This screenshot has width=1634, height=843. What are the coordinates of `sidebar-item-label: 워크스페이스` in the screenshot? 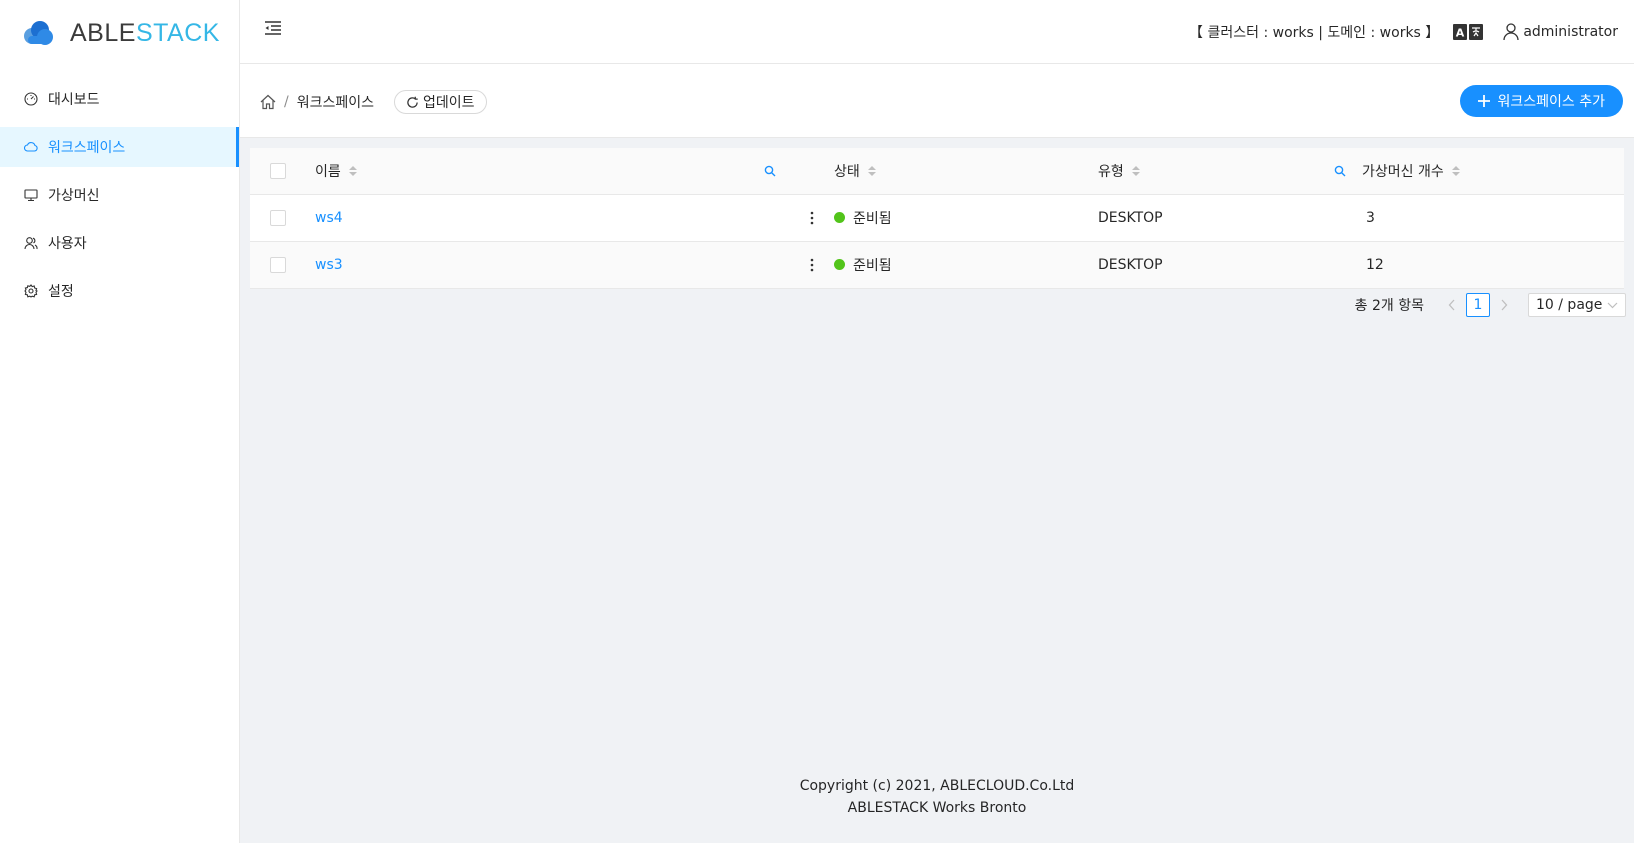 It's located at (87, 148).